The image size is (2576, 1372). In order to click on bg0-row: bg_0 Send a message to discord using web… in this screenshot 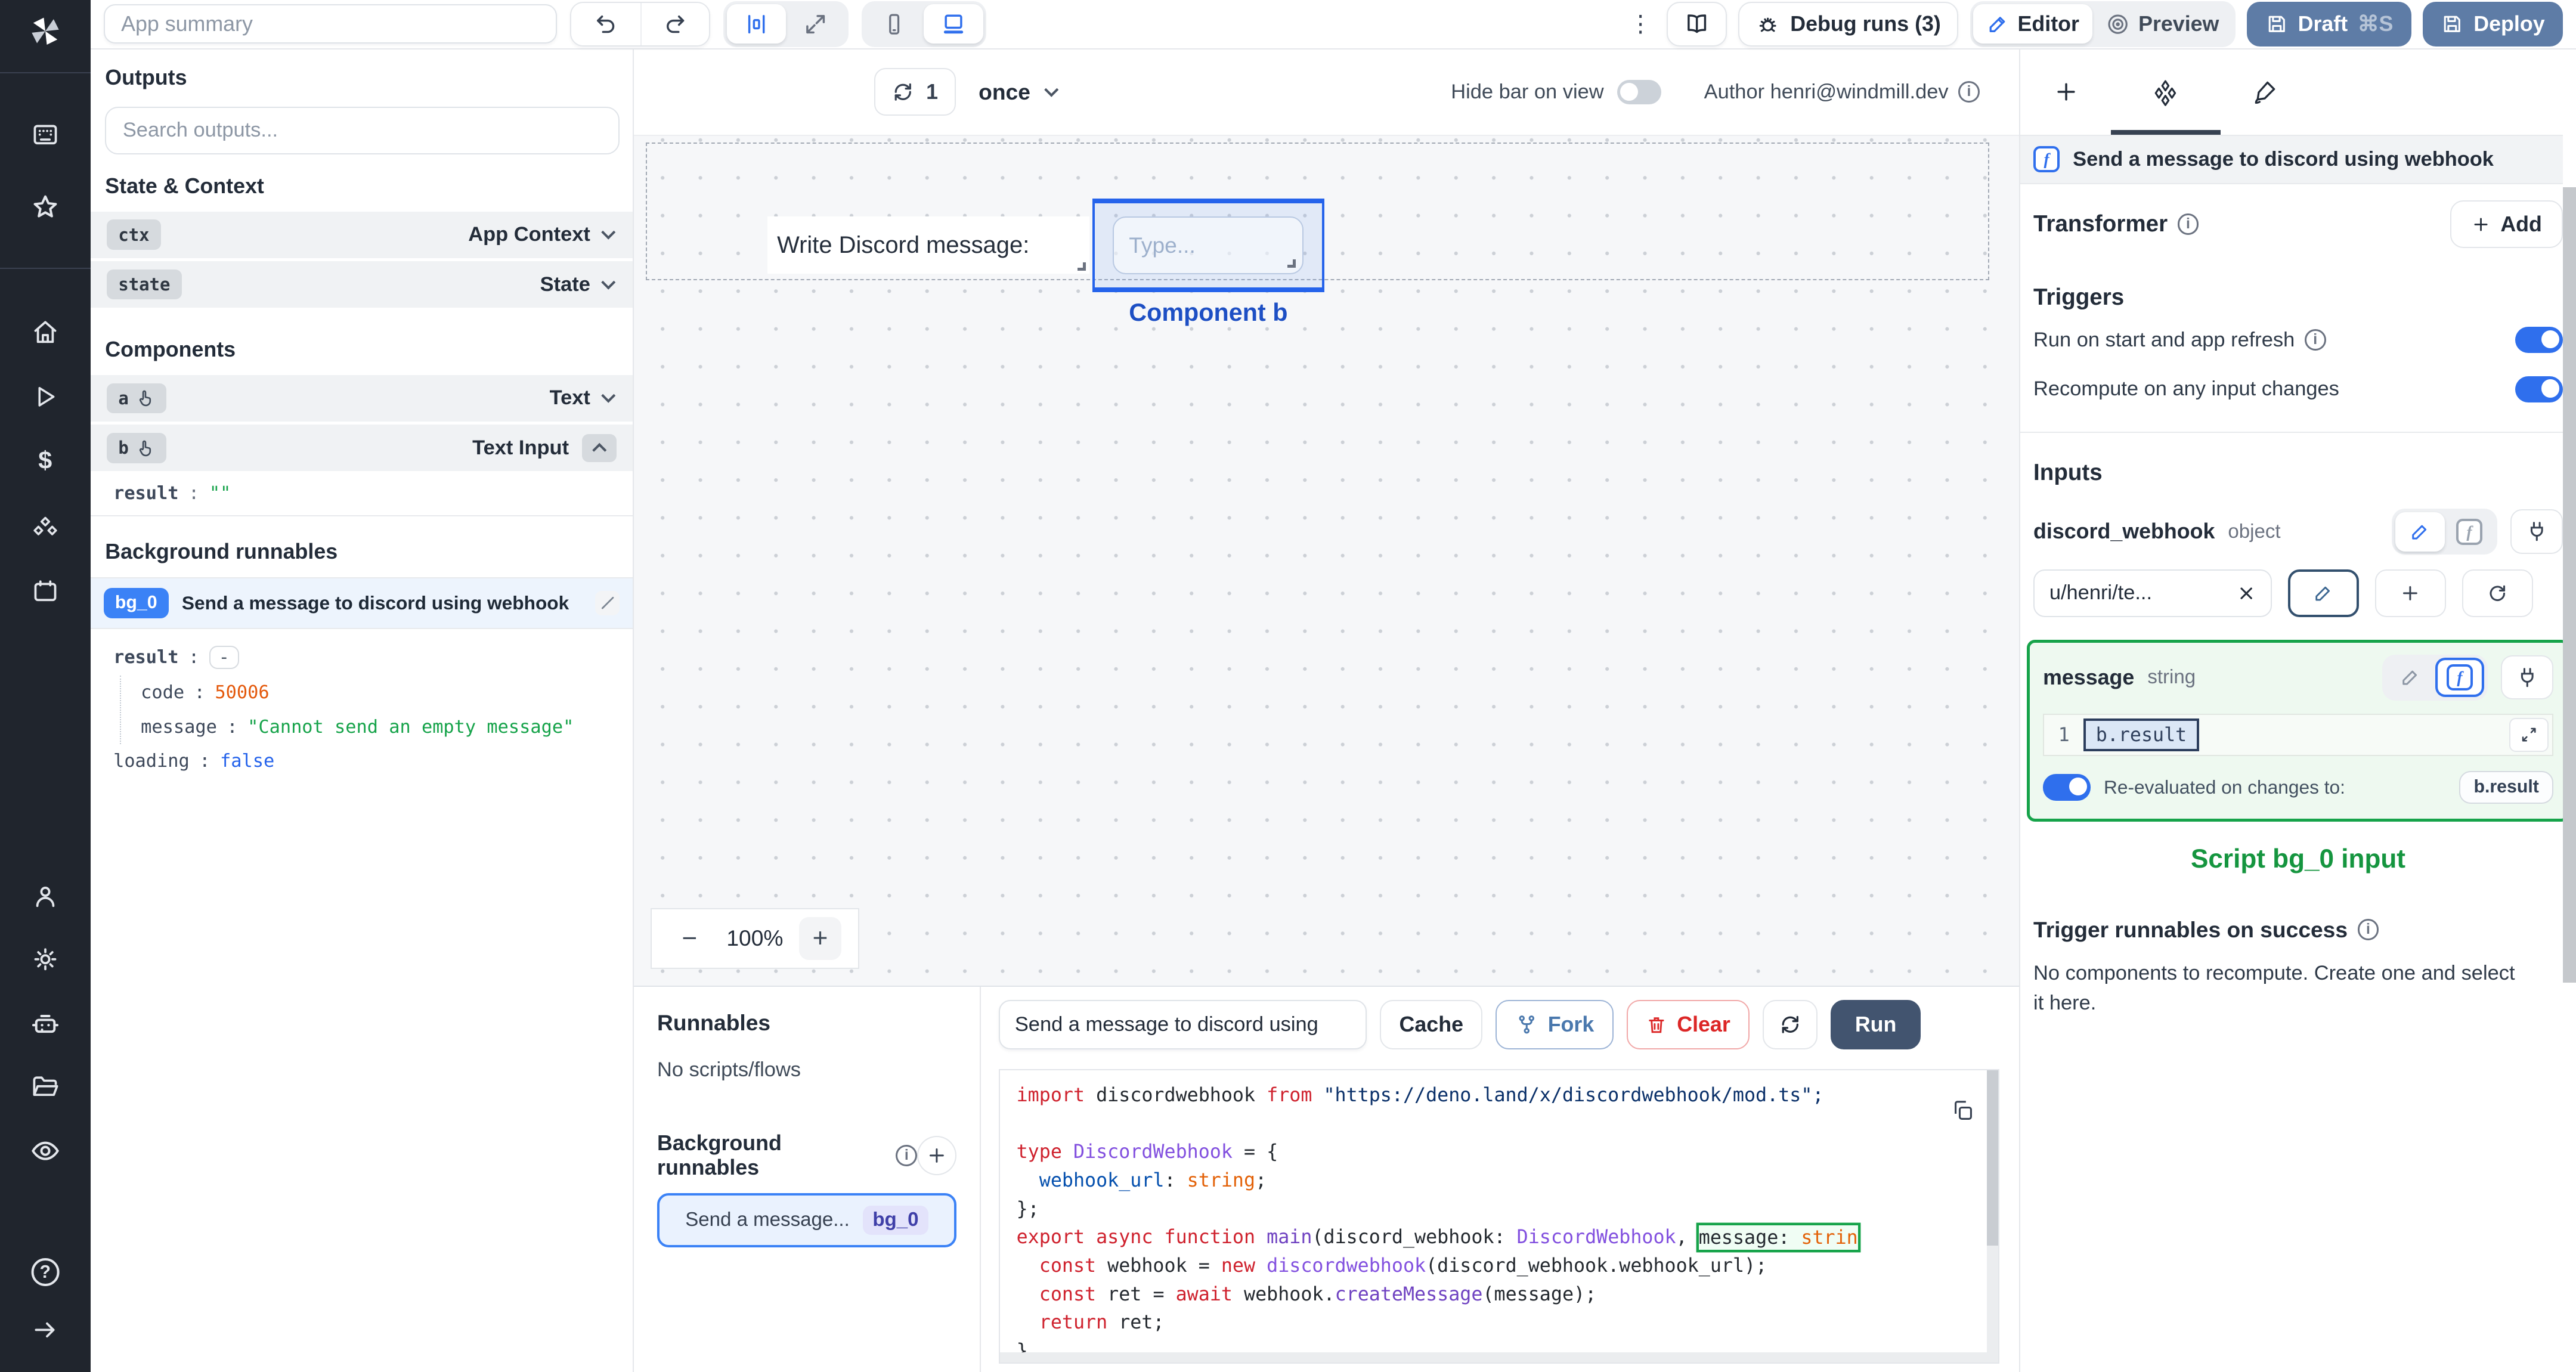, I will do `click(361, 603)`.